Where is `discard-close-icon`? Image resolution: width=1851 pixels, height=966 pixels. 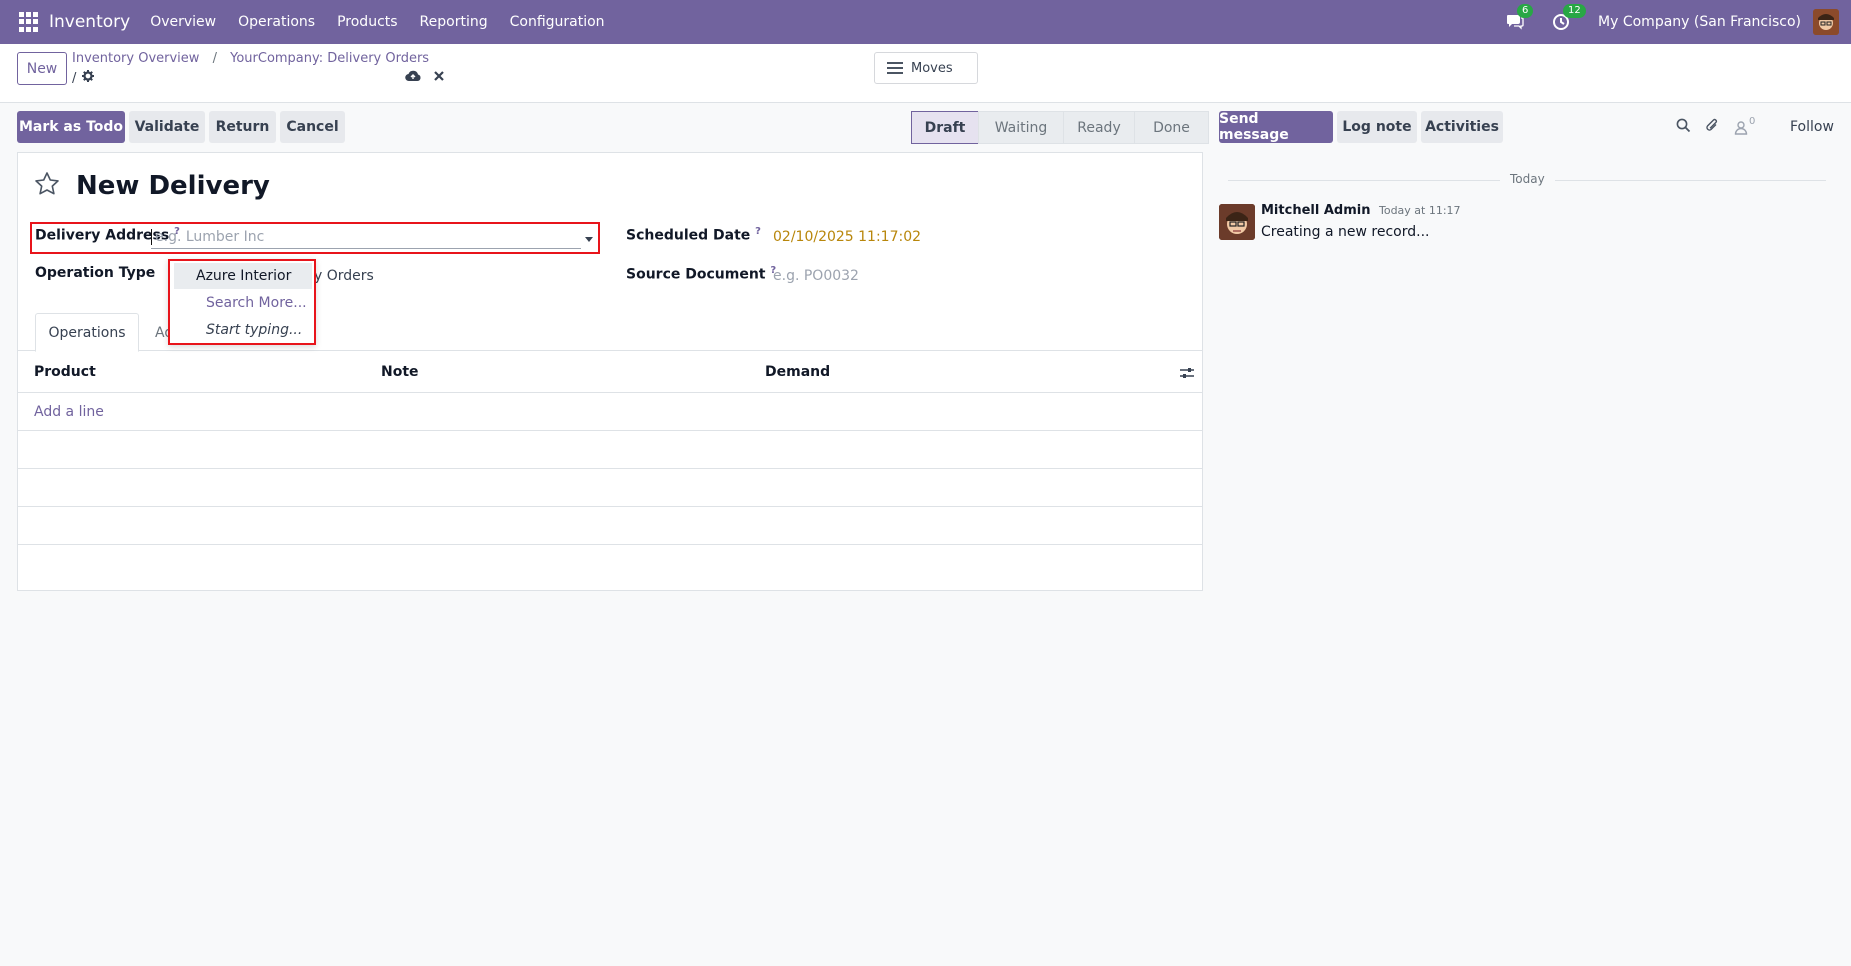 discard-close-icon is located at coordinates (439, 78).